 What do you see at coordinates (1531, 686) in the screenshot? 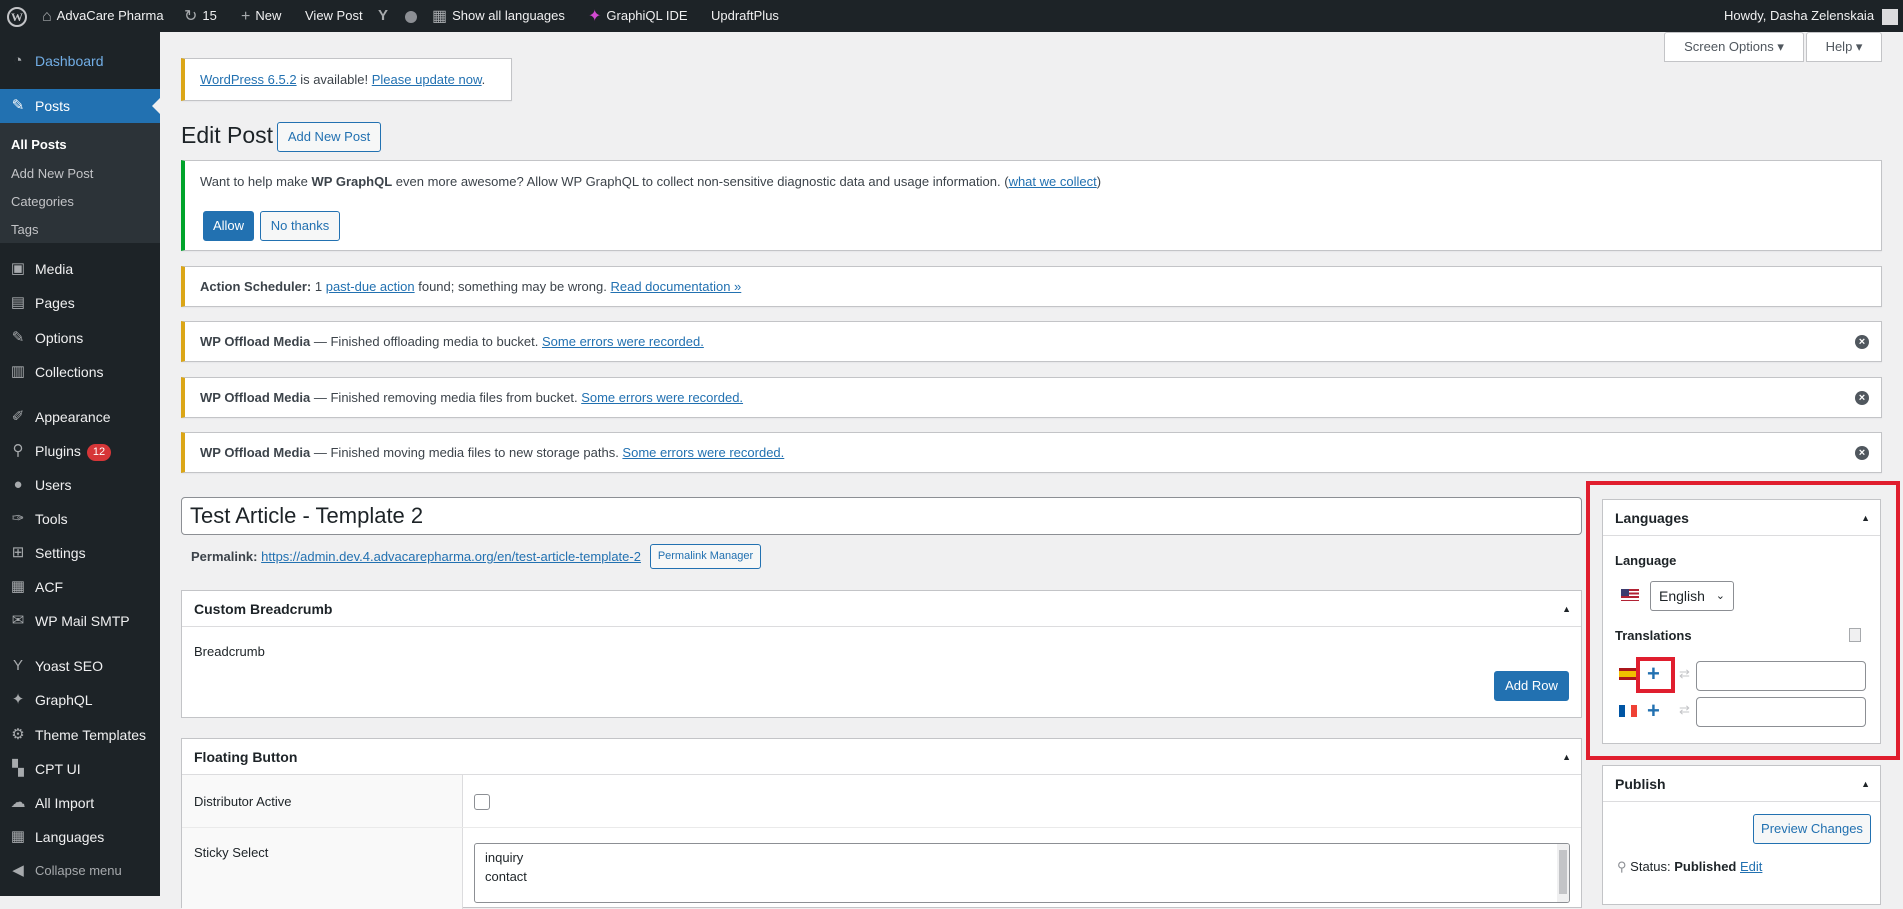
I see `add-row-button: Add Row` at bounding box center [1531, 686].